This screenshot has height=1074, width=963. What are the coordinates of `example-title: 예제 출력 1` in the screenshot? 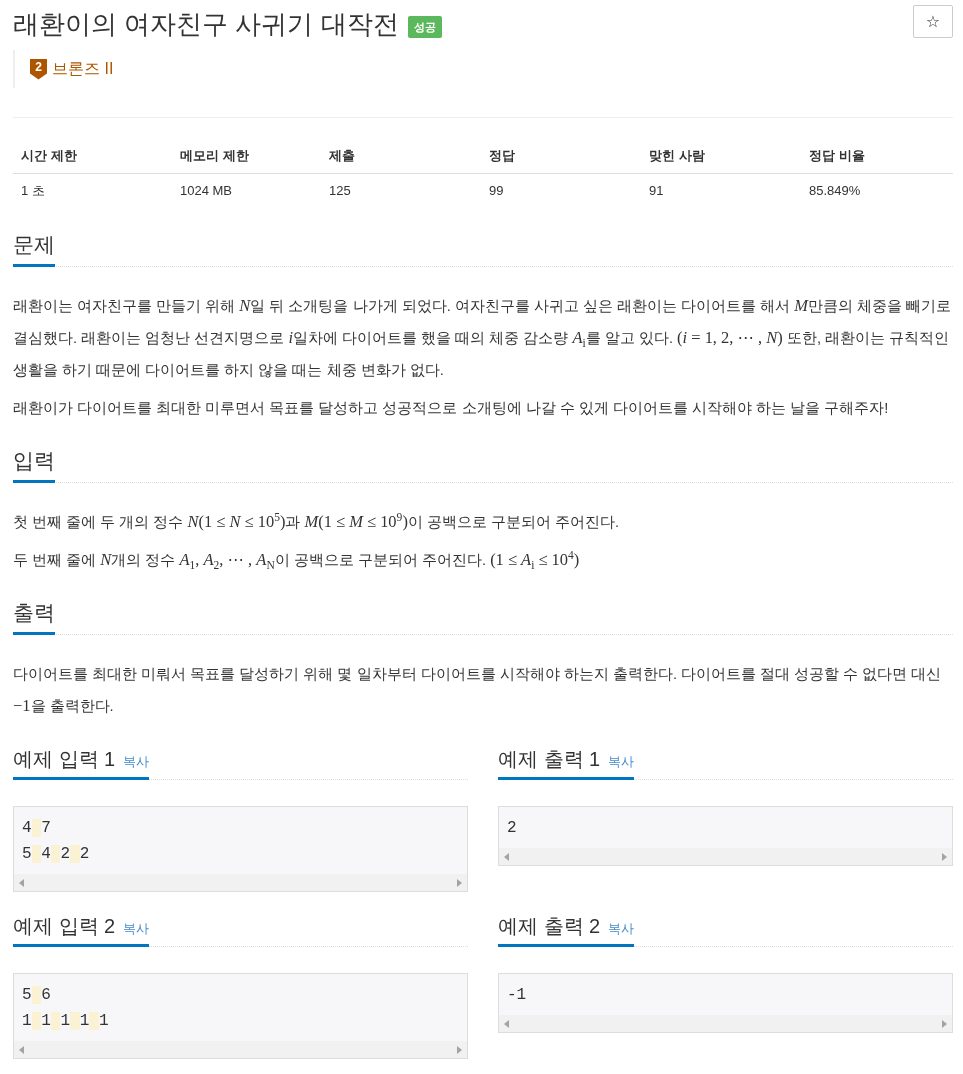 It's located at (549, 759).